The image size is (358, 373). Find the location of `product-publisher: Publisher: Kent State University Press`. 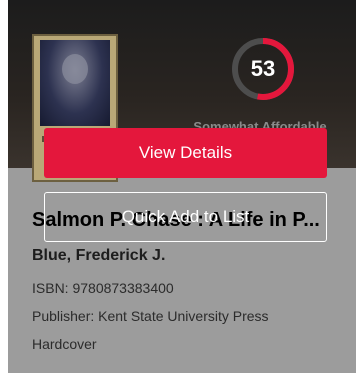

product-publisher: Publisher: Kent State University Press is located at coordinates (150, 316).